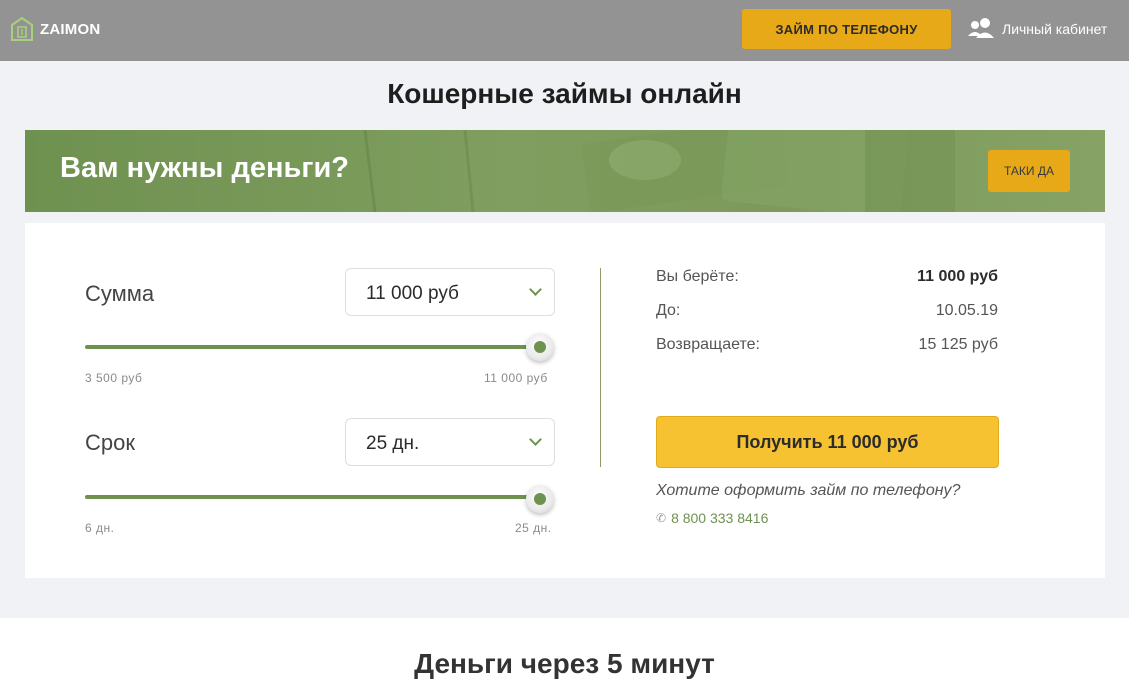 This screenshot has width=1129, height=687. What do you see at coordinates (100, 528) in the screenshot?
I see `term-min-label: 6 дн.` at bounding box center [100, 528].